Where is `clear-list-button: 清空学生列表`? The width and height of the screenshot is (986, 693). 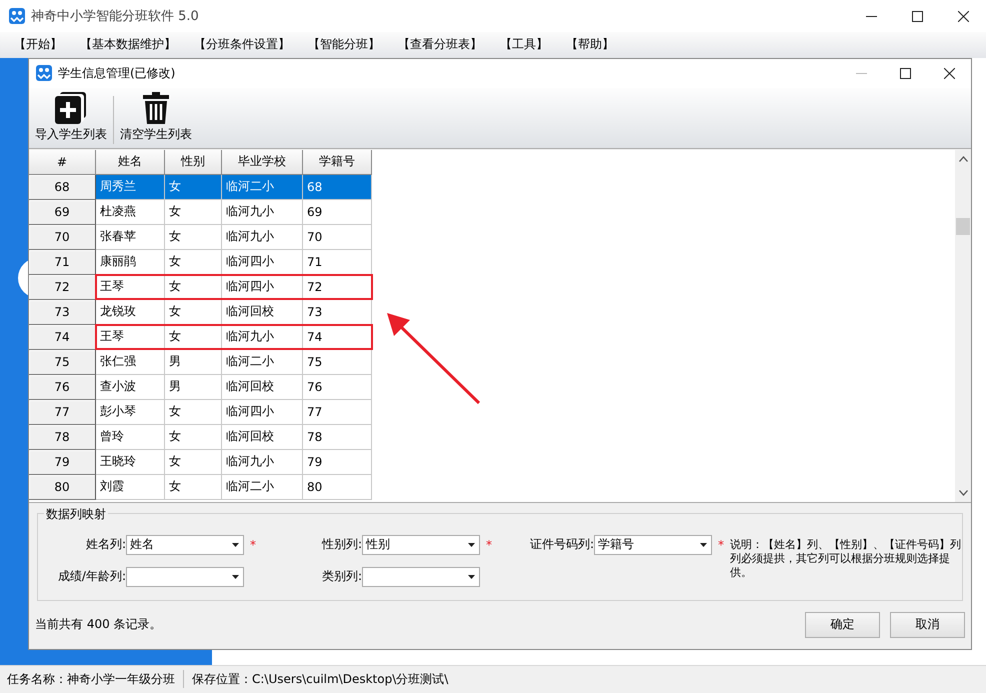
clear-list-button: 清空学生列表 is located at coordinates (156, 120).